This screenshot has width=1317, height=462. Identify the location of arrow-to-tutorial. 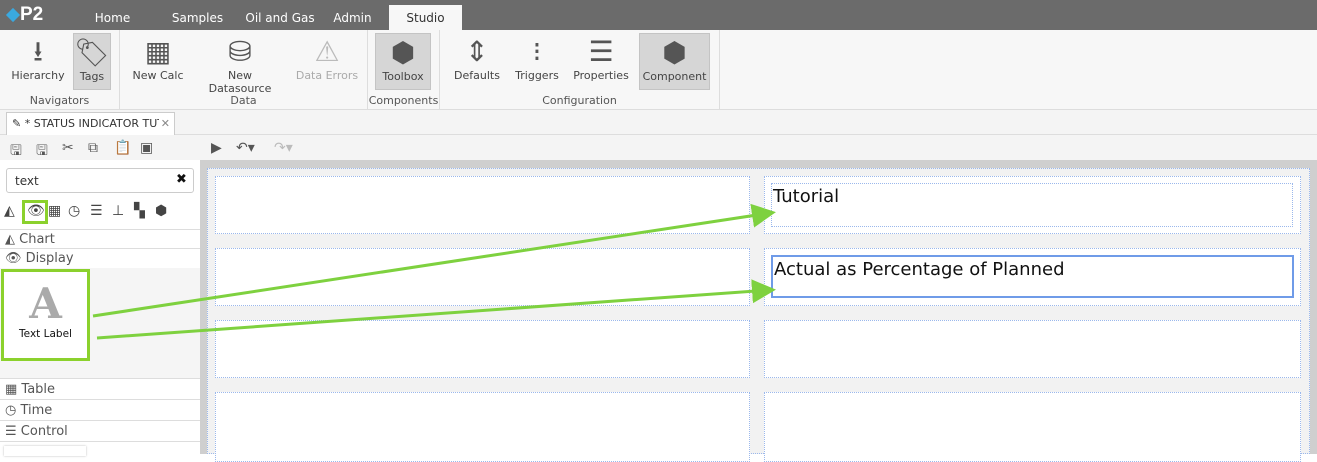
(434, 260).